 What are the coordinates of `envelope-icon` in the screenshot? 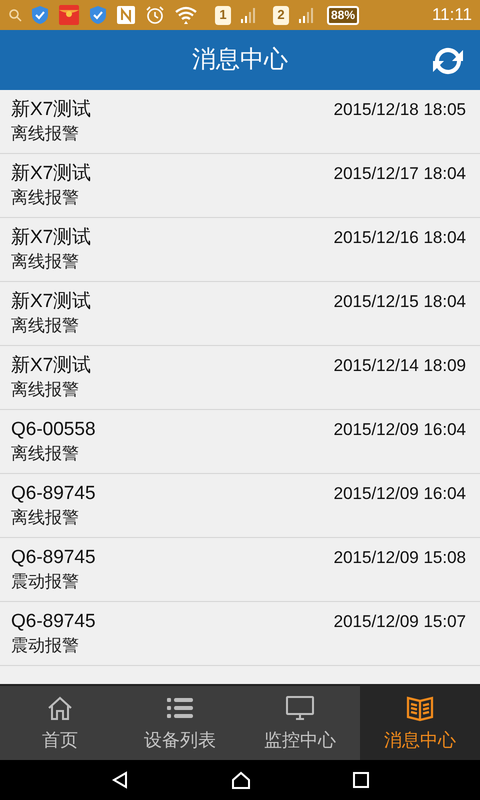 It's located at (69, 15).